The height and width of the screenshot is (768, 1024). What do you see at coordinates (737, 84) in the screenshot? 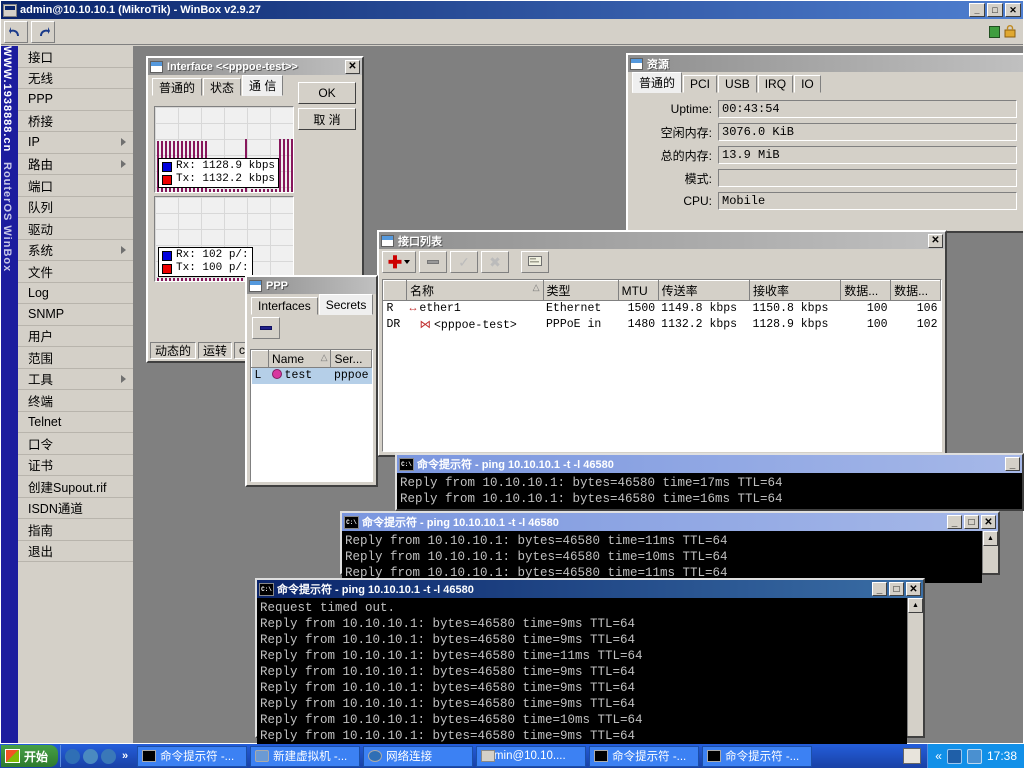
I see `resources-tab-2: USB` at bounding box center [737, 84].